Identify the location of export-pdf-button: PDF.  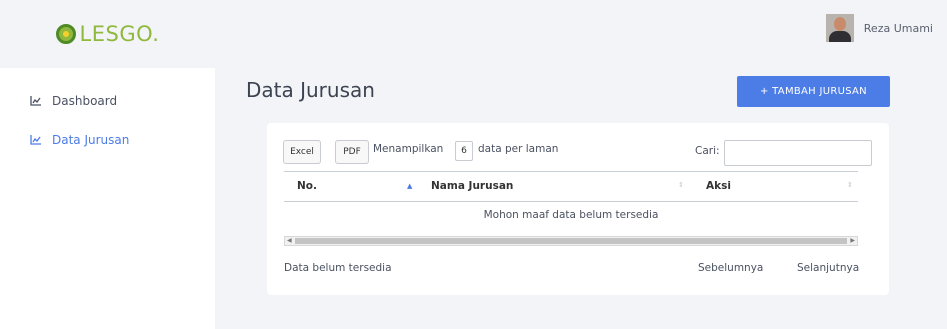
(352, 152).